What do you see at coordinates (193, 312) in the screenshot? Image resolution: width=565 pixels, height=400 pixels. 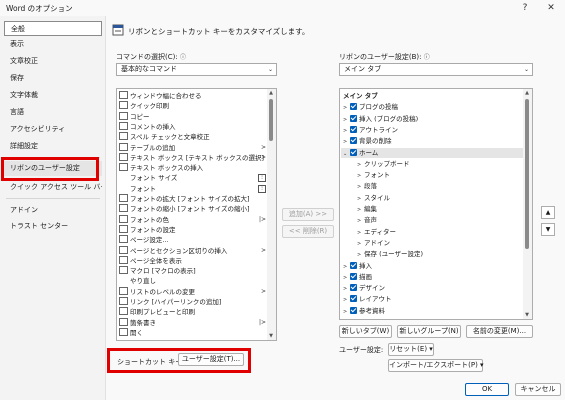 I see `command-item: 印刷プレビューと印刷` at bounding box center [193, 312].